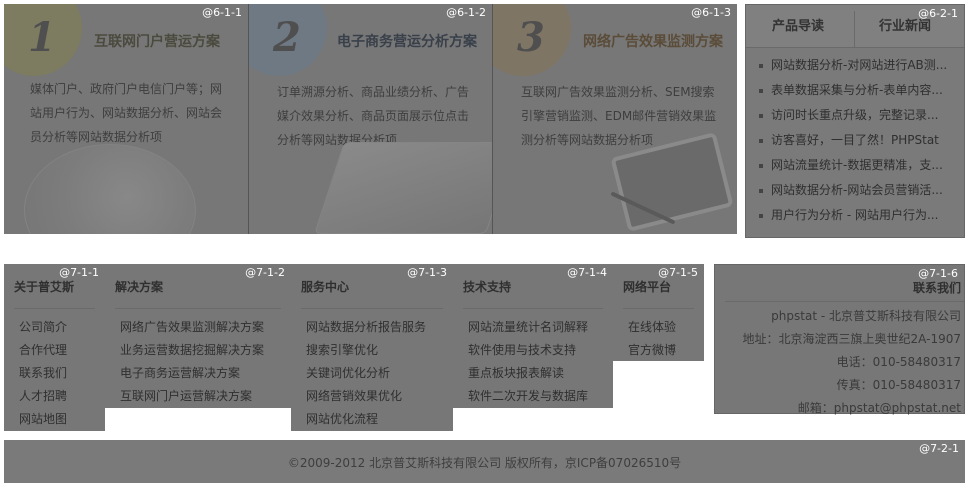 This screenshot has height=488, width=969. What do you see at coordinates (43, 350) in the screenshot?
I see `footer-link: 合作代理` at bounding box center [43, 350].